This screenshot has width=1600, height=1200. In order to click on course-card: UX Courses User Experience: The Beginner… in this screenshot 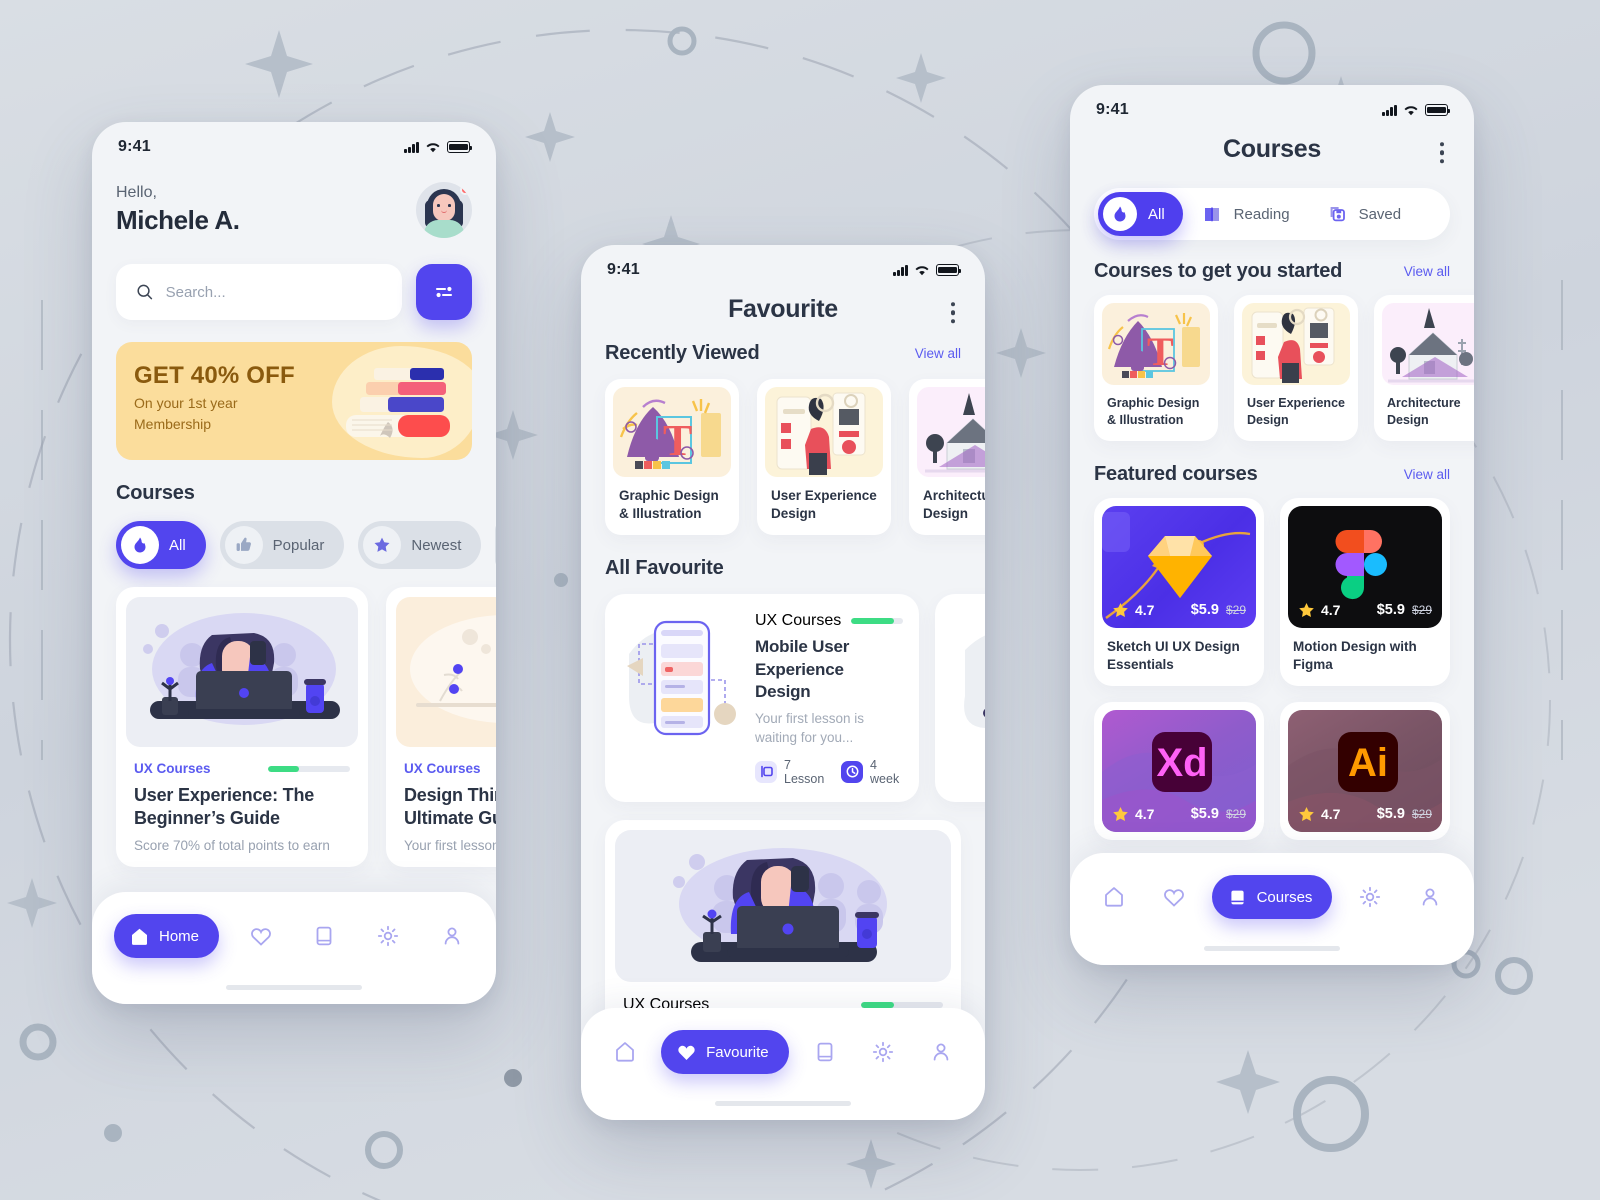, I will do `click(242, 727)`.